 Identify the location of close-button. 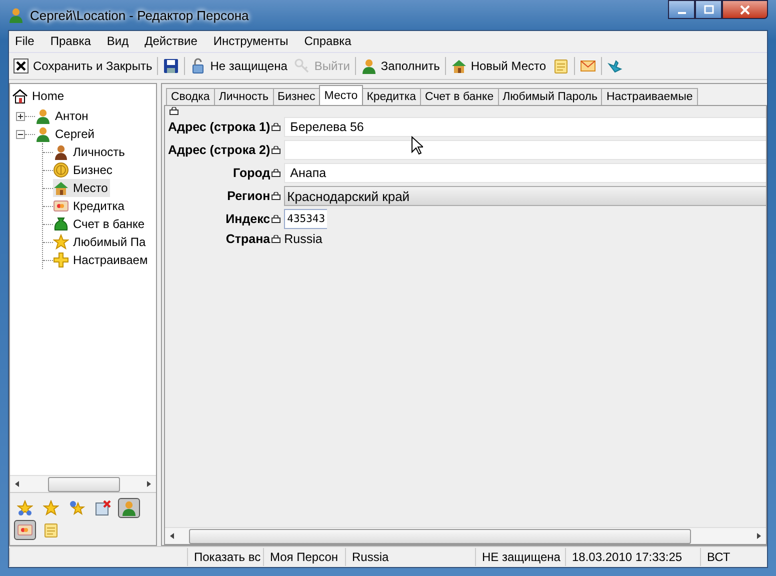
(745, 9).